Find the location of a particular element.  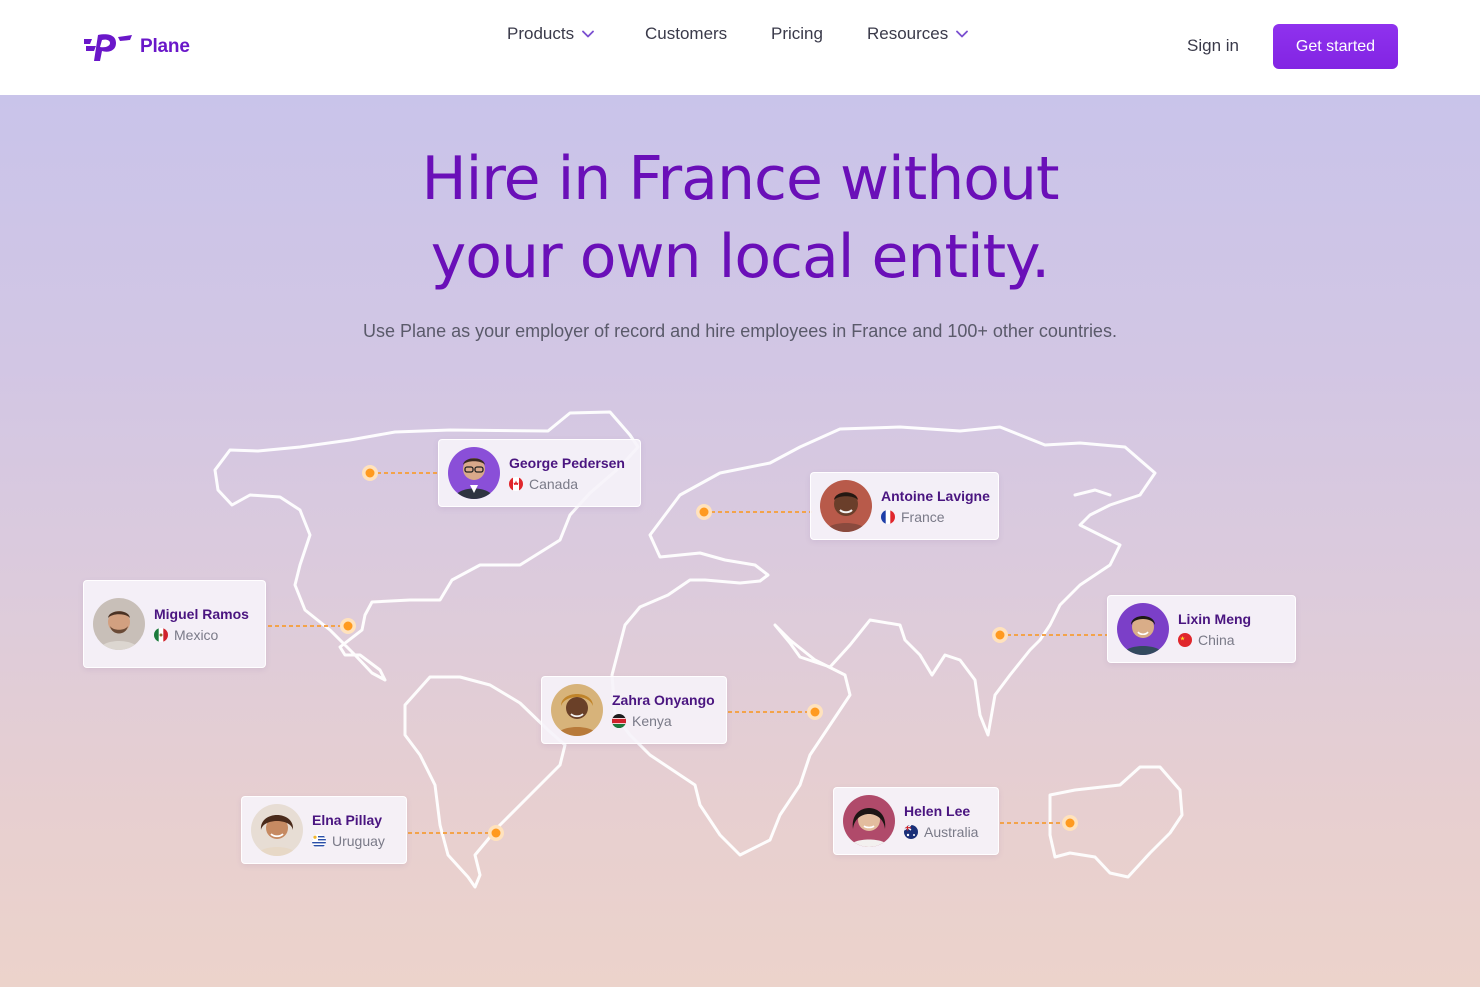

get-started-button: Get started is located at coordinates (1335, 46).